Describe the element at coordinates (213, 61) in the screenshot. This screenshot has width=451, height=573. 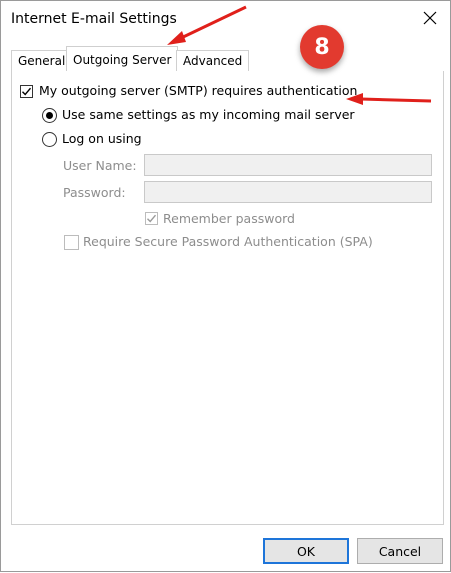
I see `tab-advanced: Advanced` at that location.